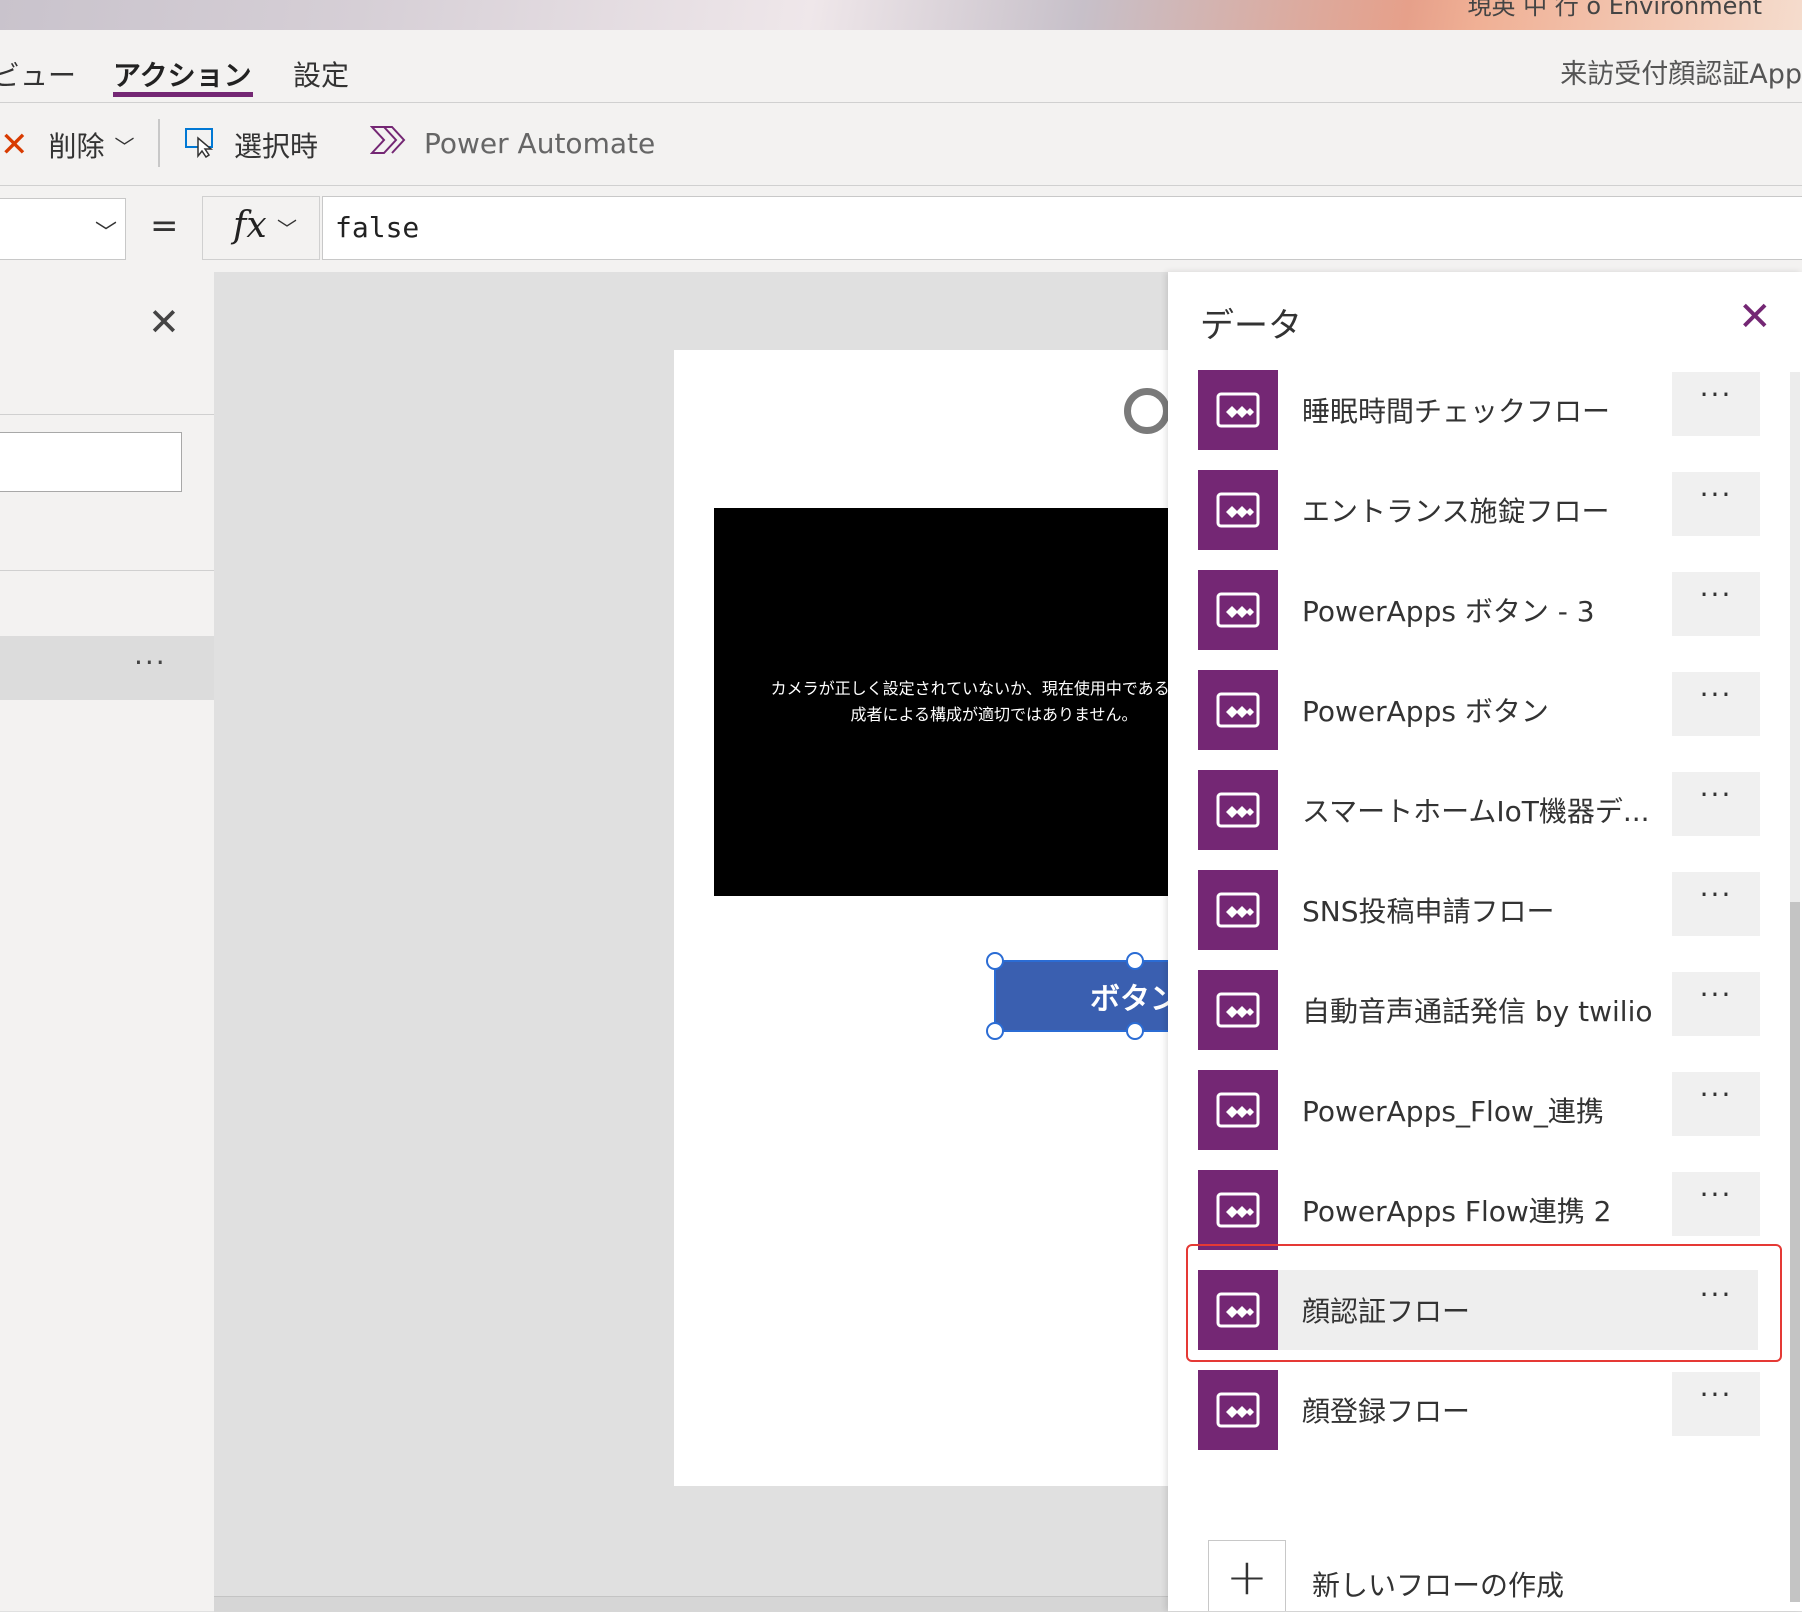 The image size is (1802, 1612). I want to click on delete-button: ✕ 削除 ﹀, so click(67, 145).